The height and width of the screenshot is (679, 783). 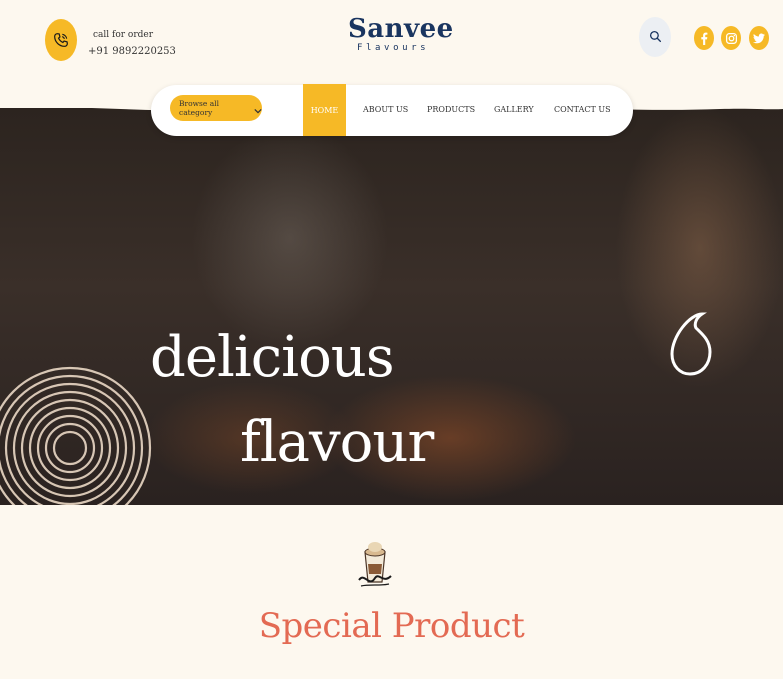 I want to click on phone-icon, so click(x=61, y=40).